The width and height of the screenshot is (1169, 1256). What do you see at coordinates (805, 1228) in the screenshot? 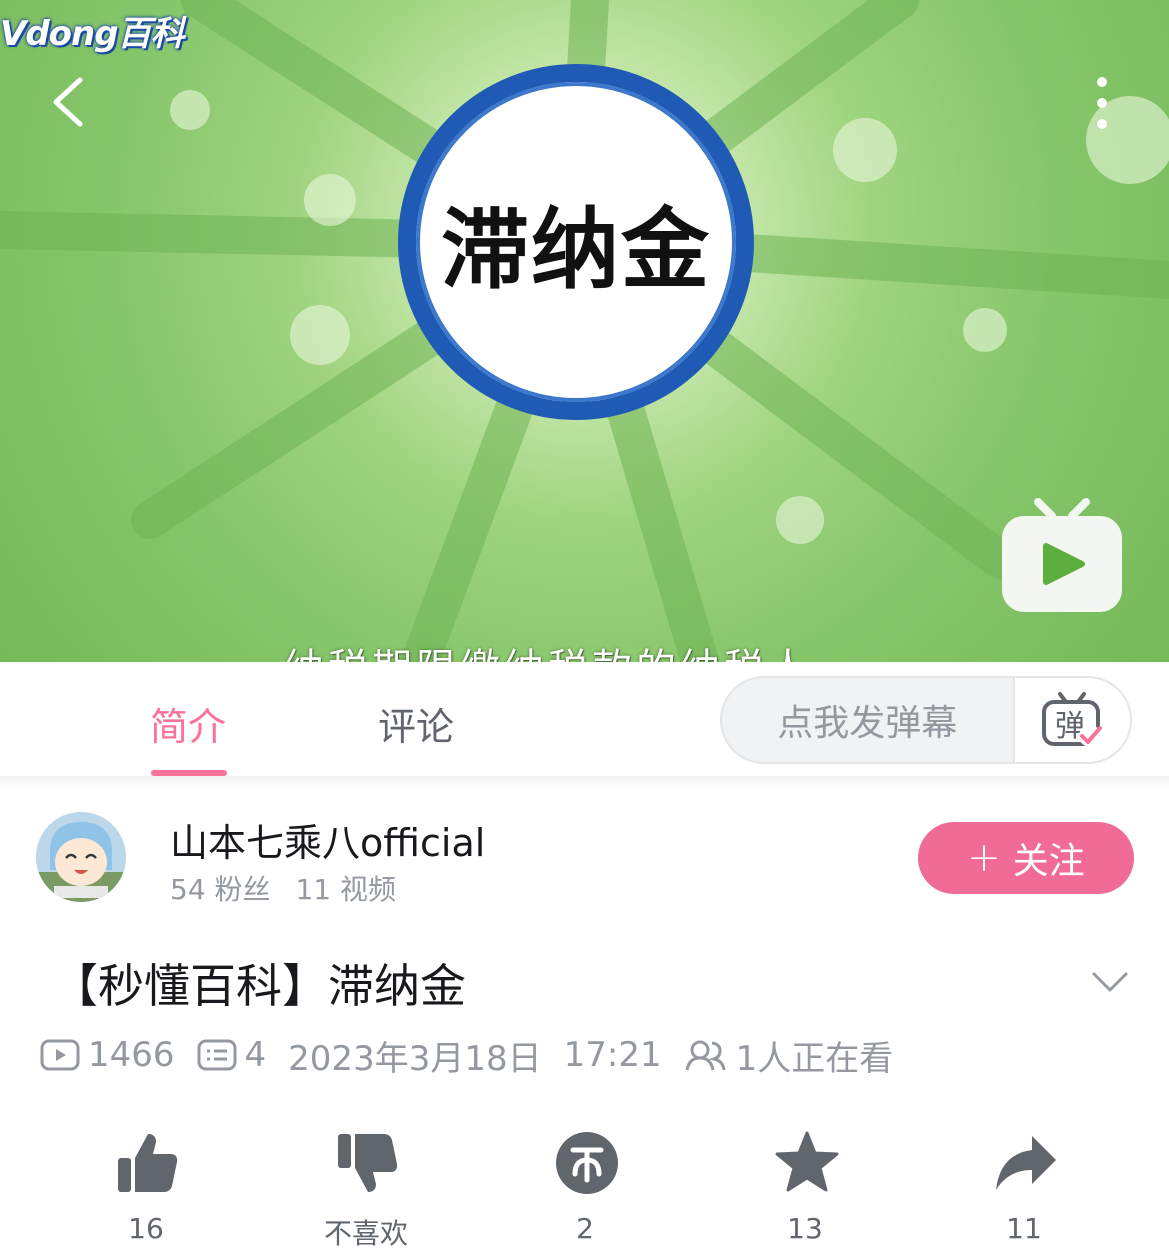
I see `favorite-count: 13` at bounding box center [805, 1228].